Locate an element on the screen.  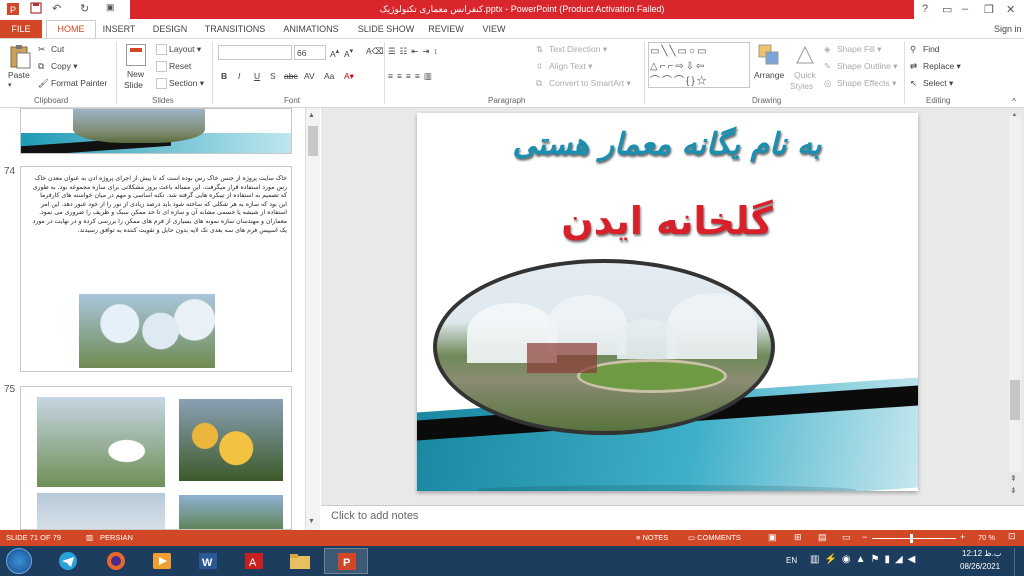
close-button: ✕ is located at coordinates (1010, 9).